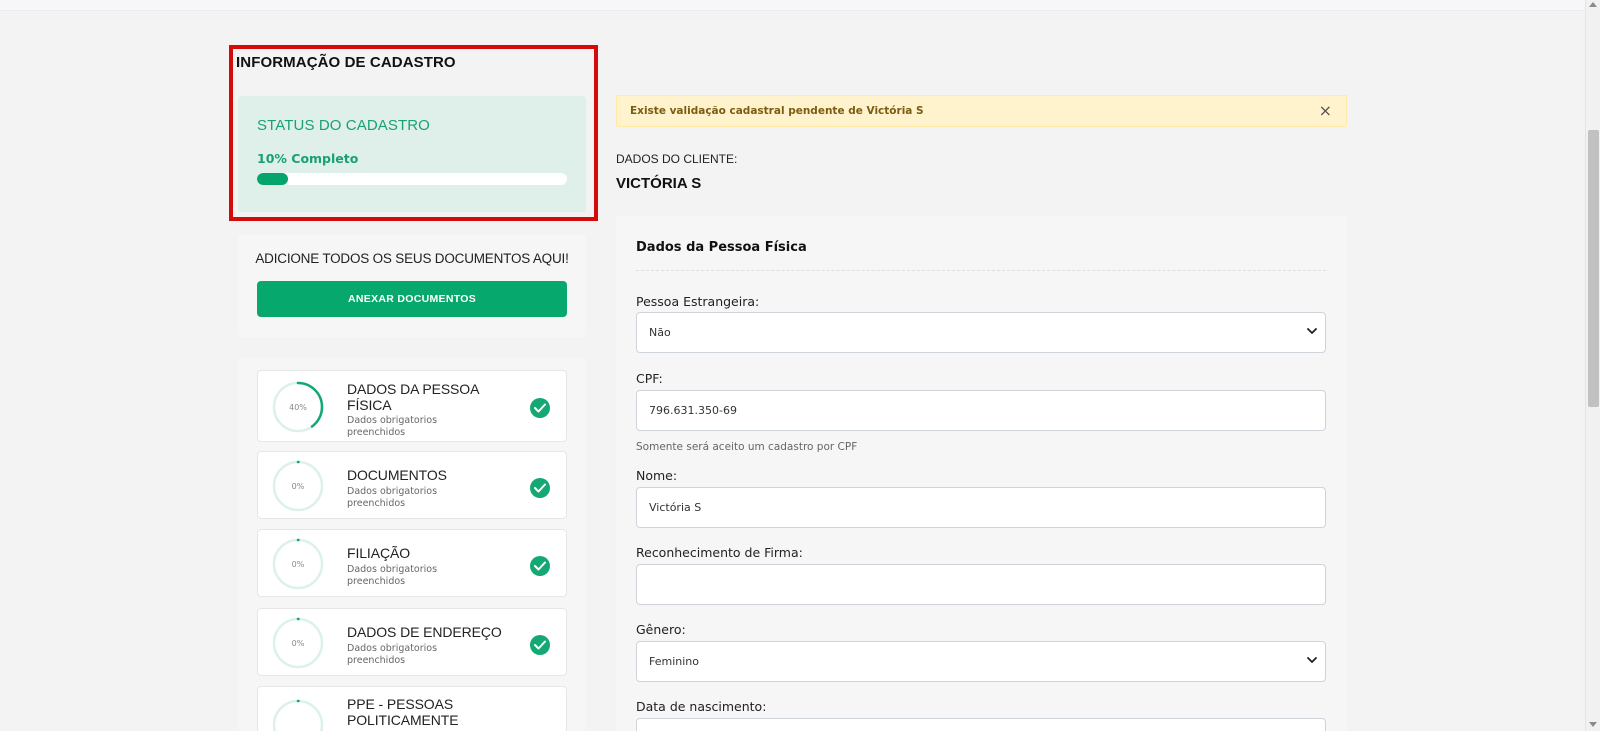  I want to click on cpf-input: 796.631.350-69, so click(981, 410).